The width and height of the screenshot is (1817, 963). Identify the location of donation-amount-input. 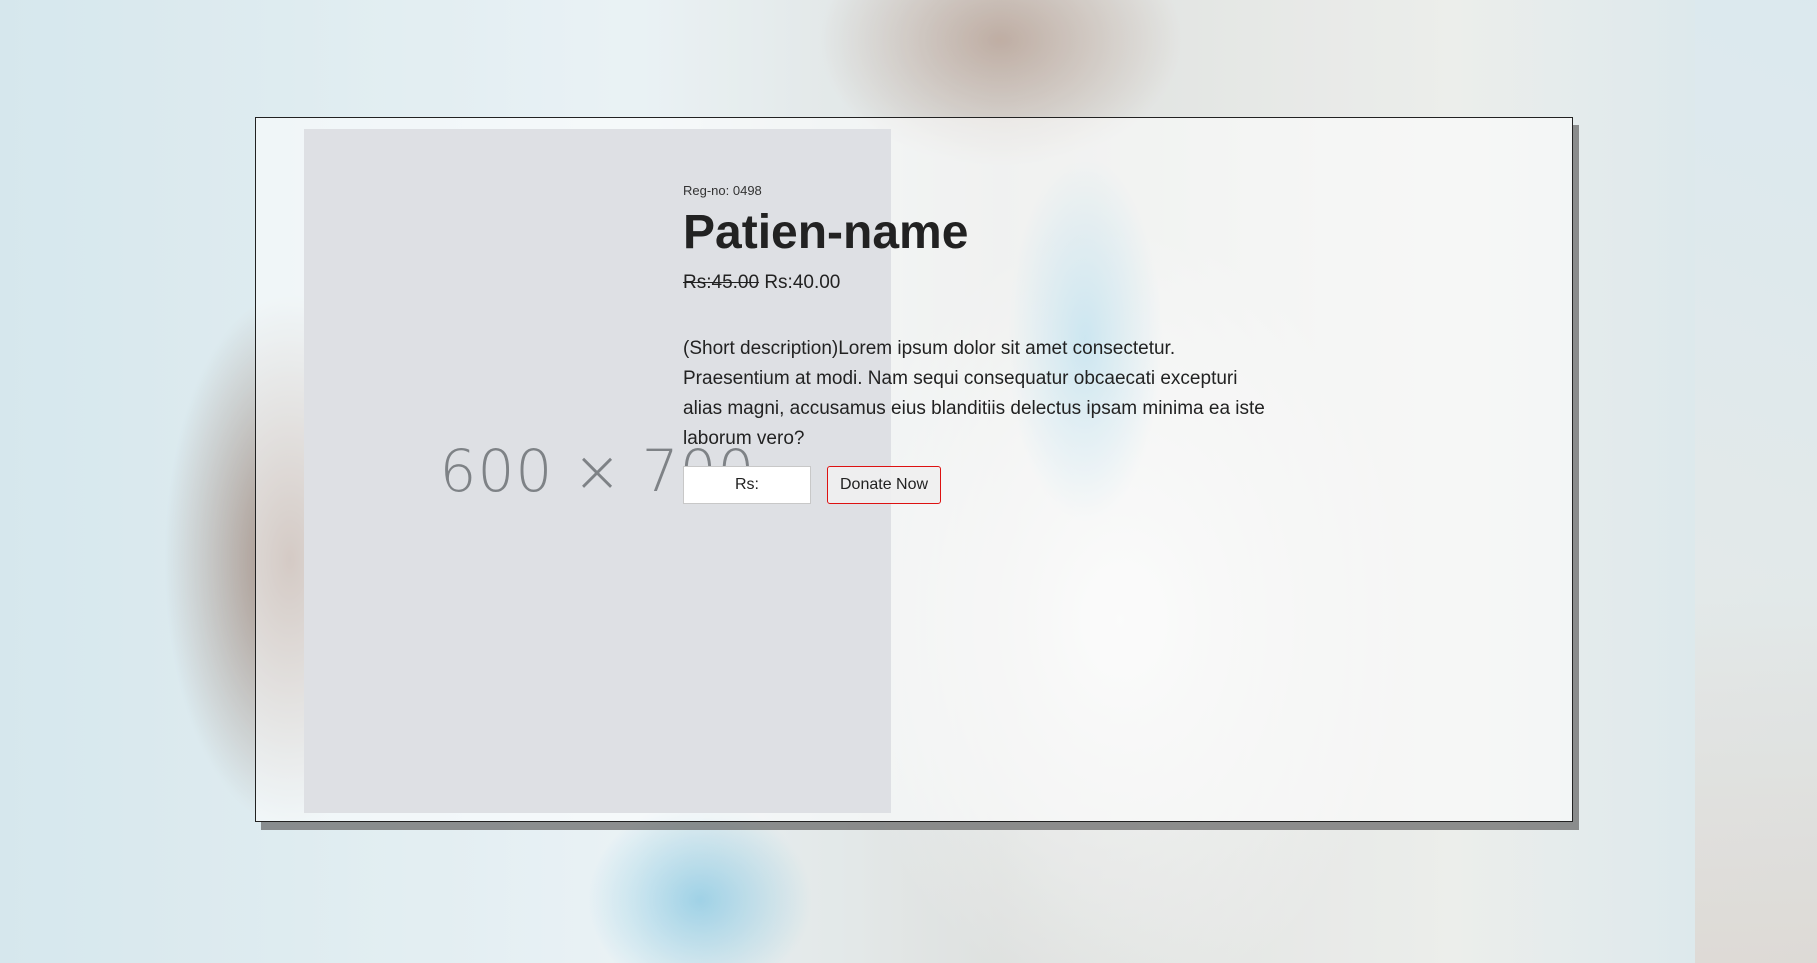
(747, 485).